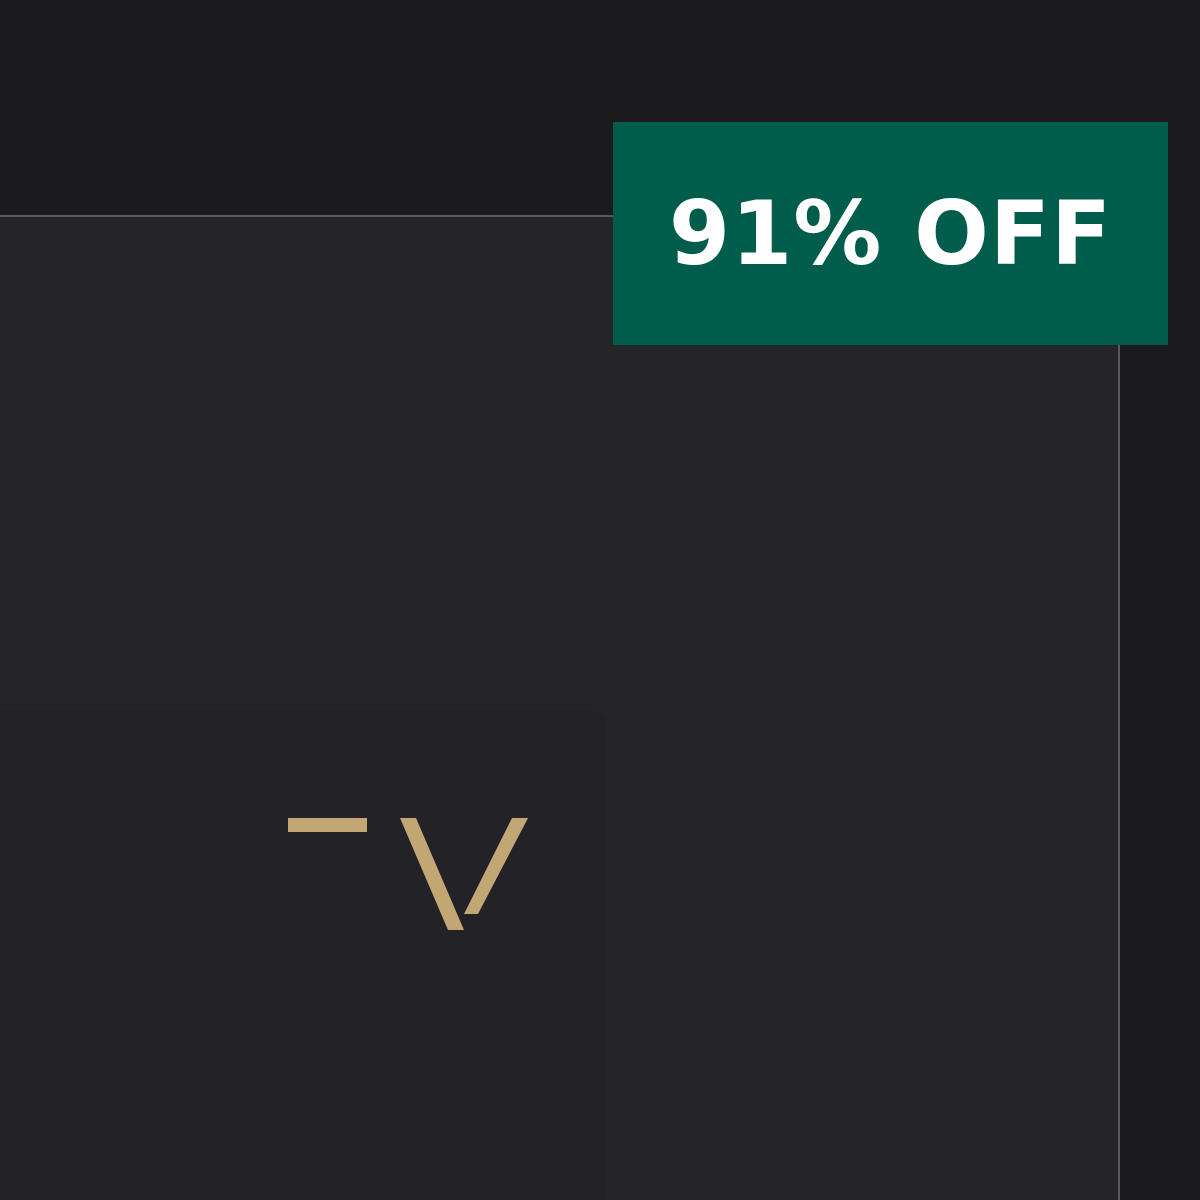  Describe the element at coordinates (408, 874) in the screenshot. I see `brand-logo-icon` at that location.